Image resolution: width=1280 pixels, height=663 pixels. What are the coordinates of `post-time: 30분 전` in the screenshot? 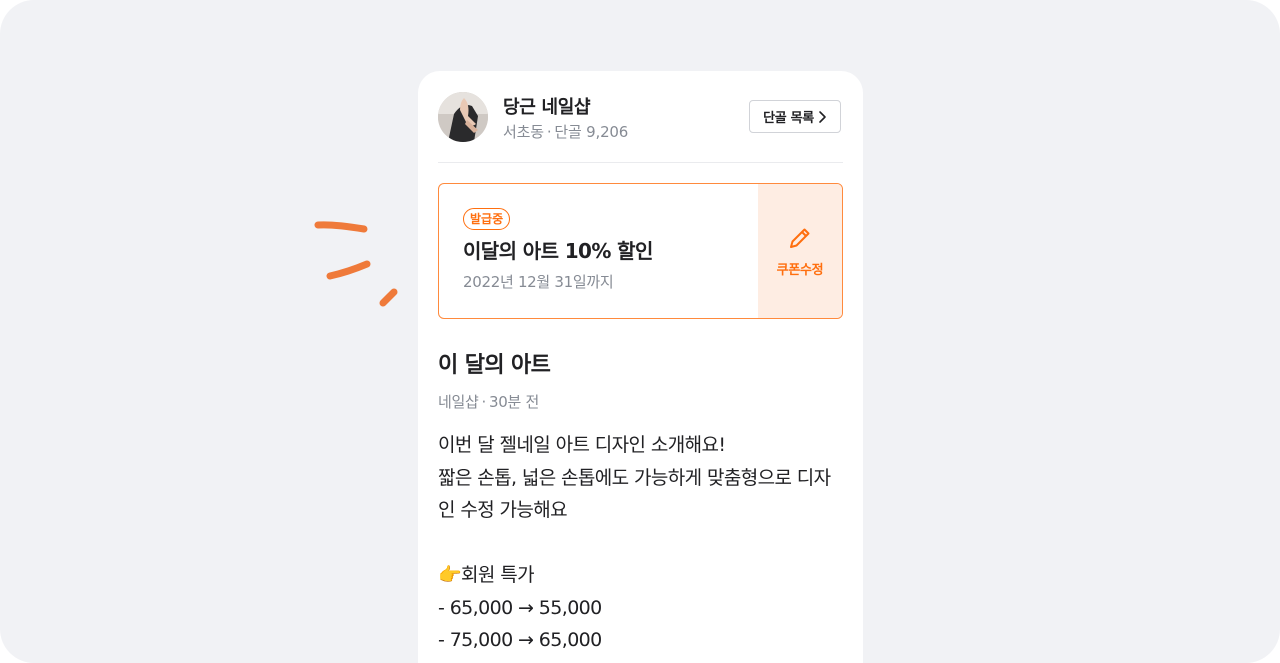 It's located at (513, 402).